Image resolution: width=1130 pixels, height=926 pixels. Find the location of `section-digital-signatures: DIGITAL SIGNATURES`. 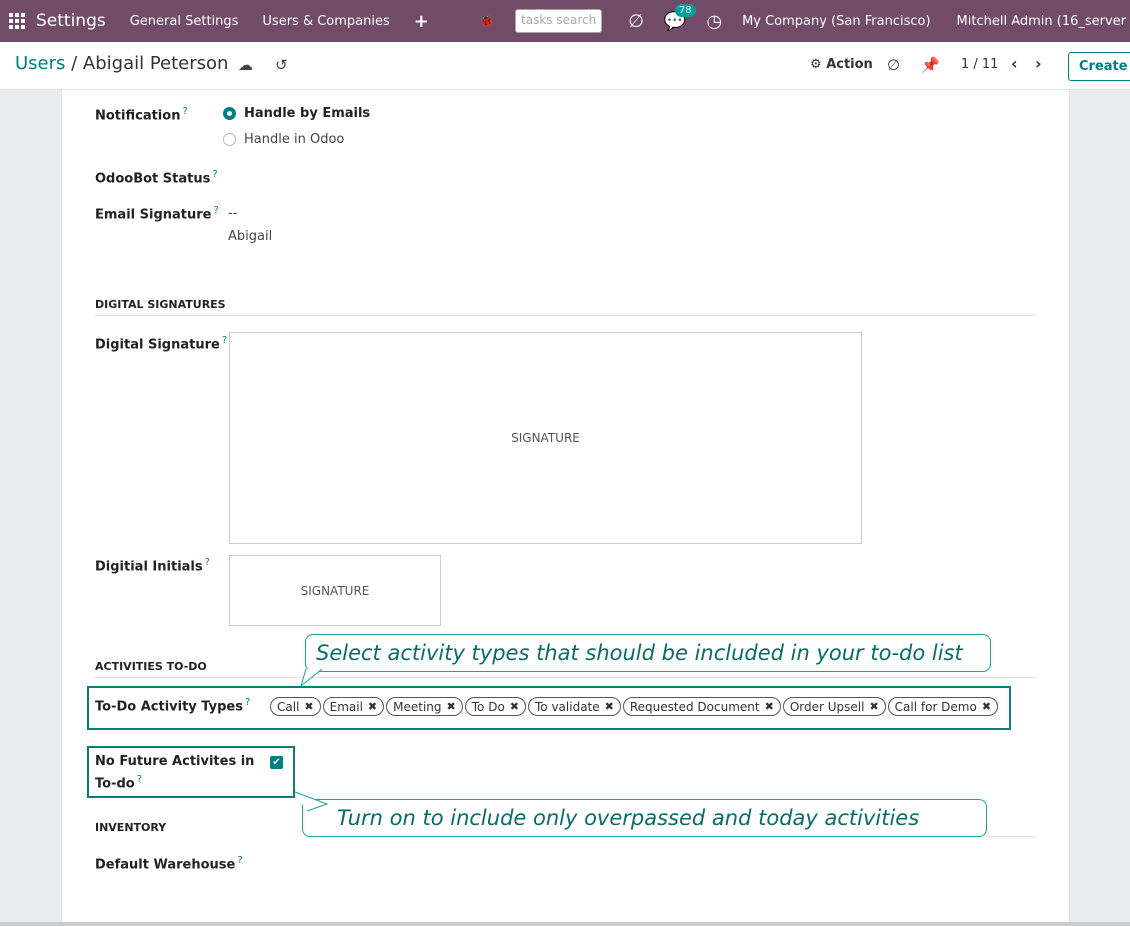

section-digital-signatures: DIGITAL SIGNATURES is located at coordinates (565, 307).